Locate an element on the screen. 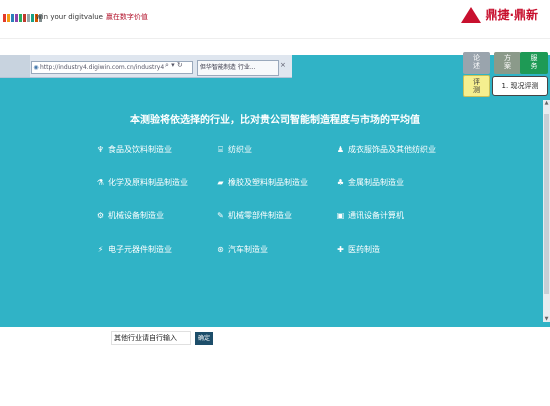 Image resolution: width=550 pixels, height=406 pixels. industry-label: 机械设备制造业 is located at coordinates (136, 215).